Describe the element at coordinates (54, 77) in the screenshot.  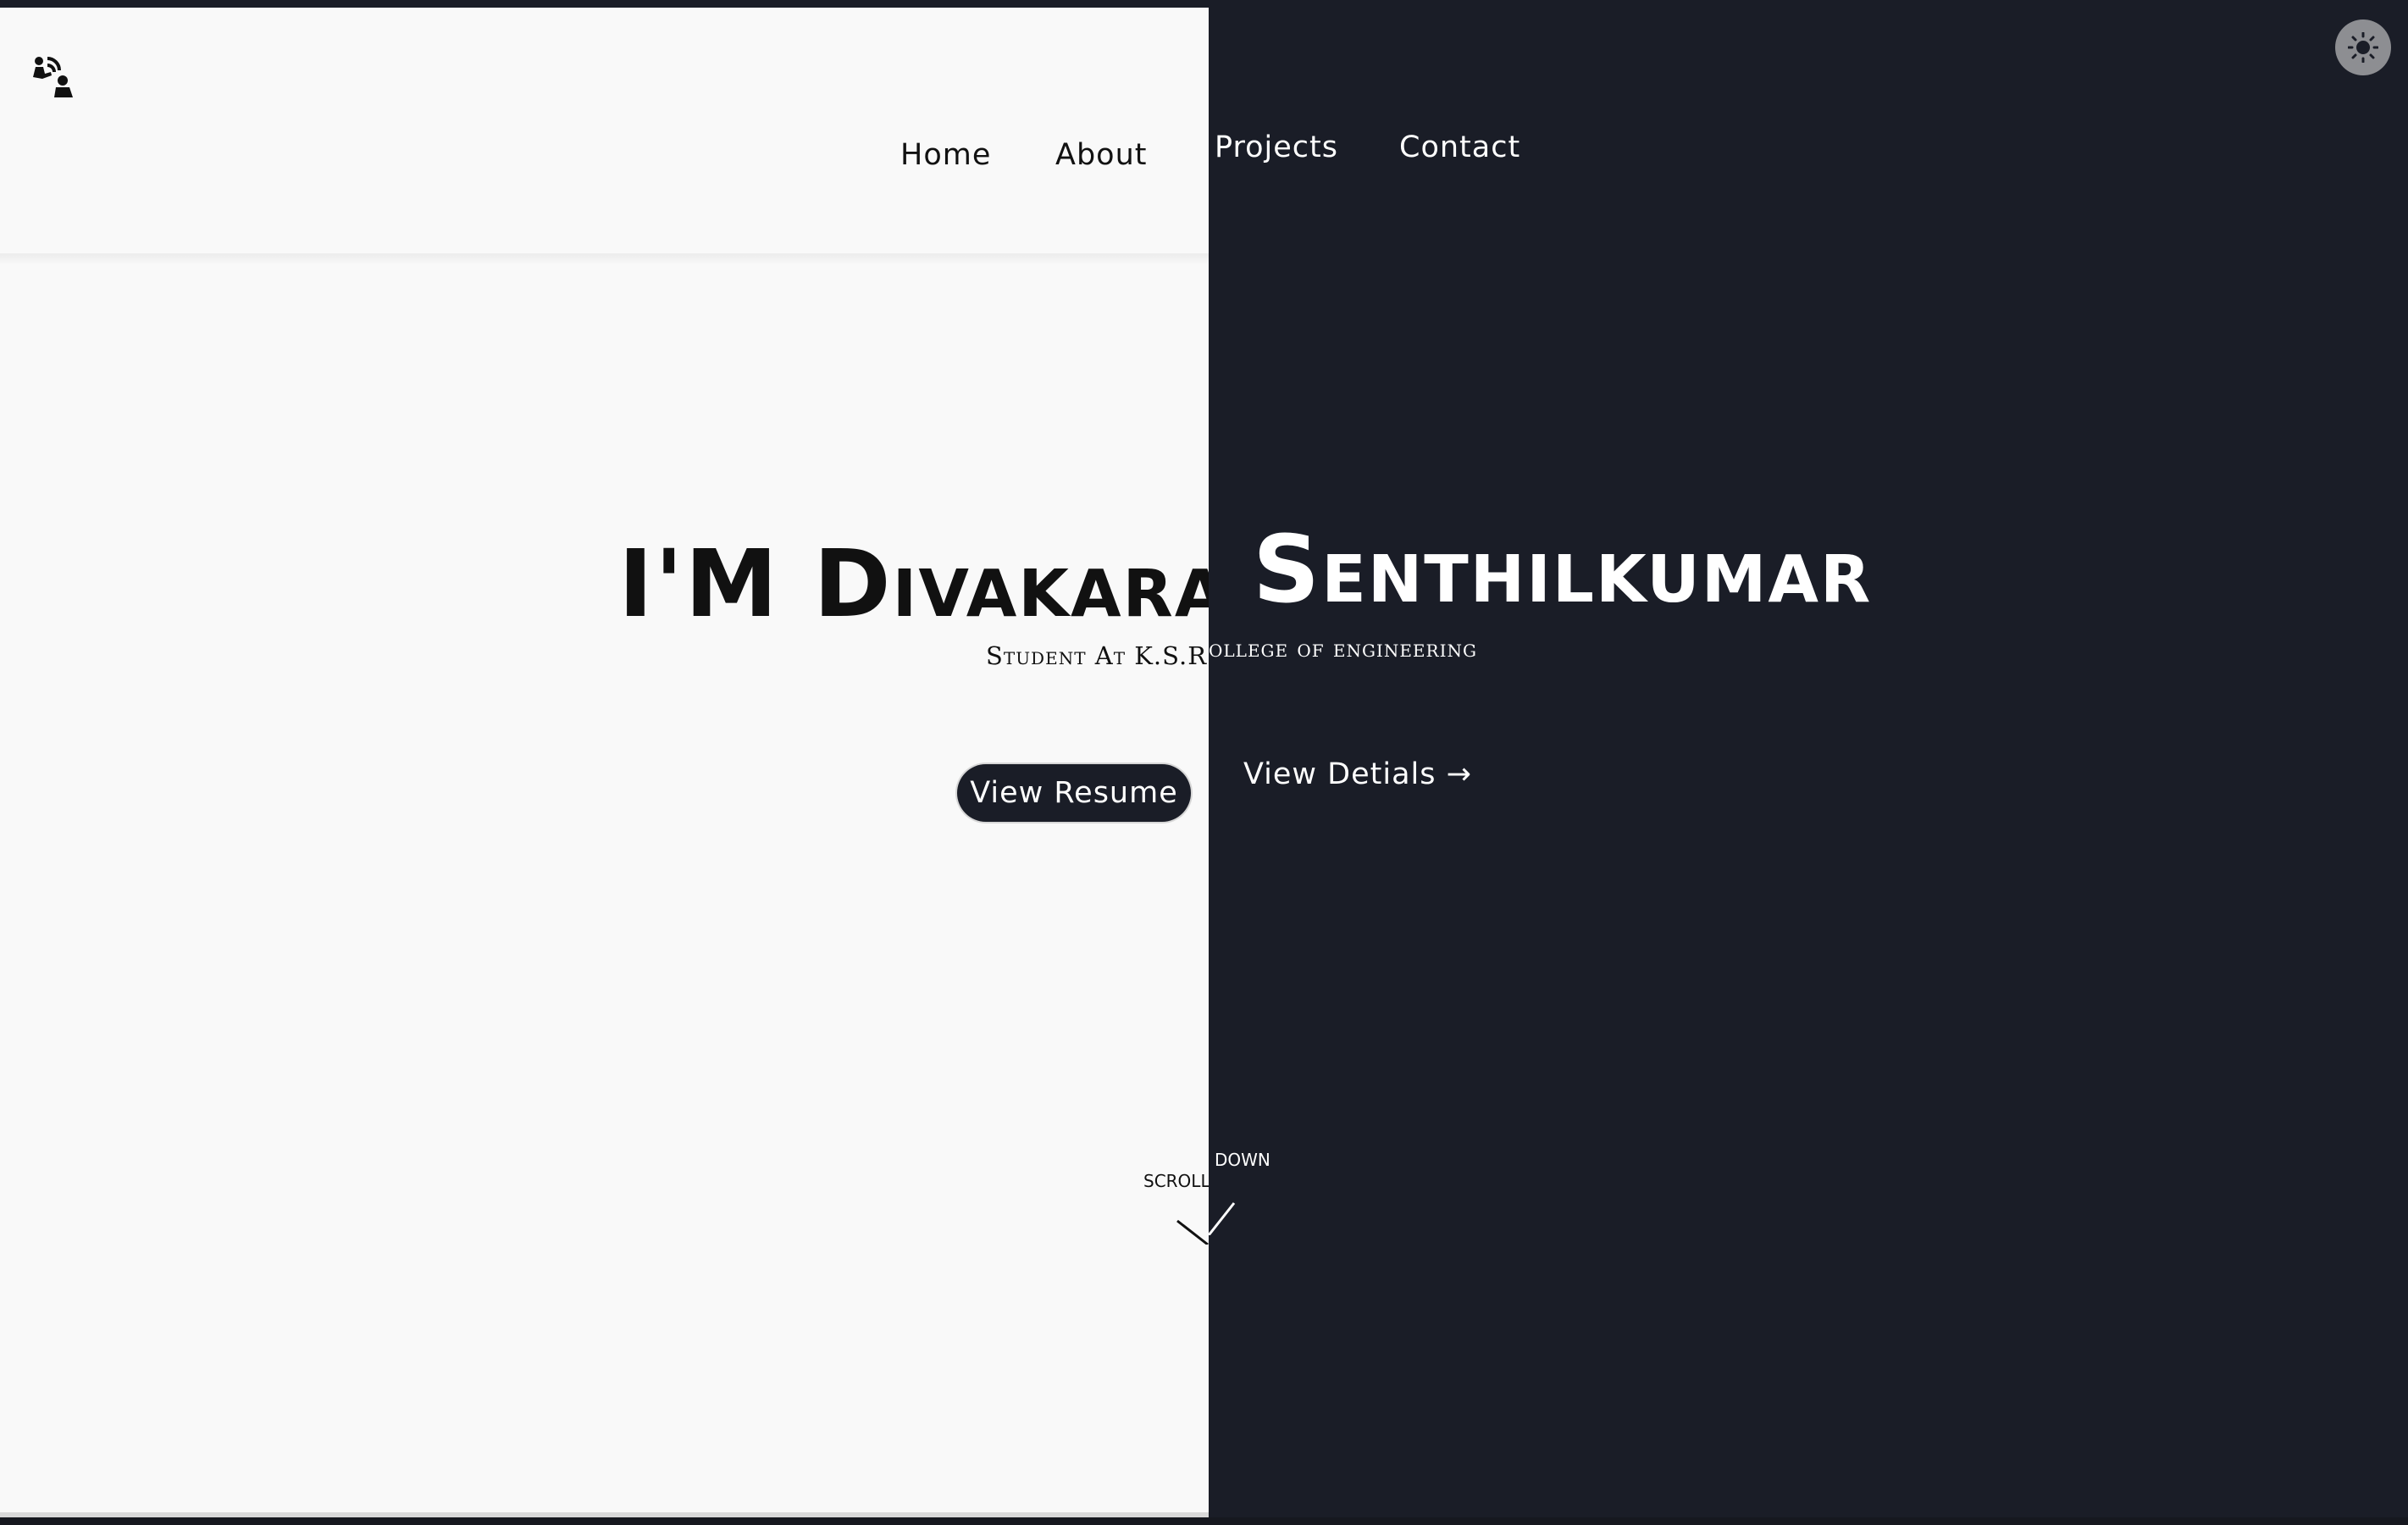
I see `person-signal-icon` at that location.